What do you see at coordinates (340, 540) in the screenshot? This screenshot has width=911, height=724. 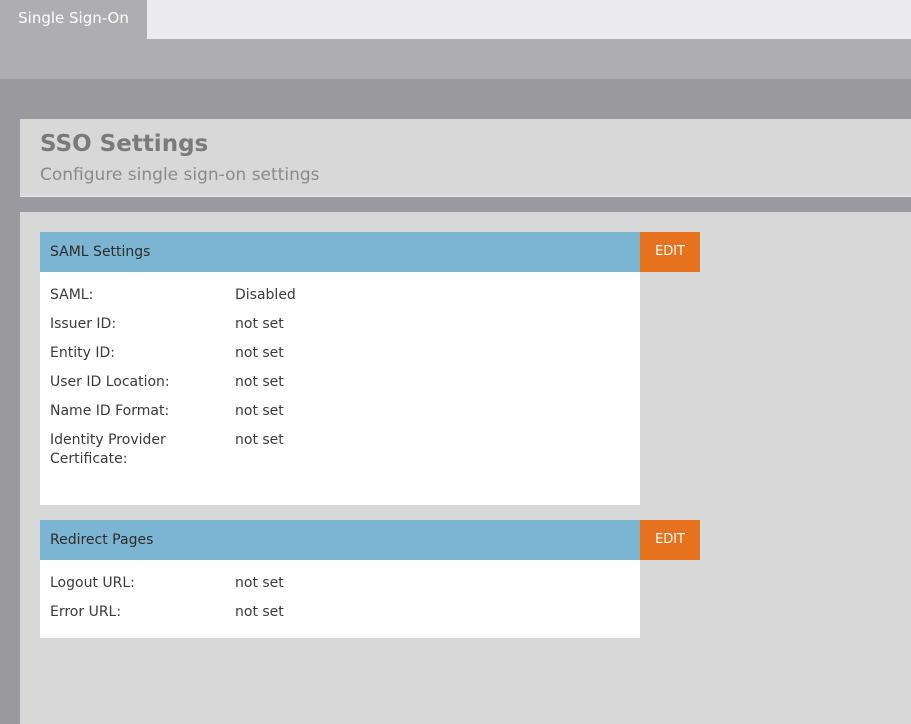 I see `redirect-pages-header: Redirect Pages` at bounding box center [340, 540].